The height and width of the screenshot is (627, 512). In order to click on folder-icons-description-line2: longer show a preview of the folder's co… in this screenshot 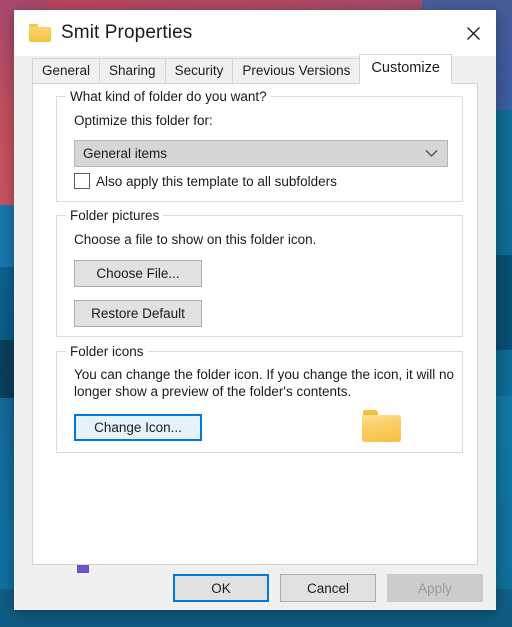, I will do `click(213, 391)`.